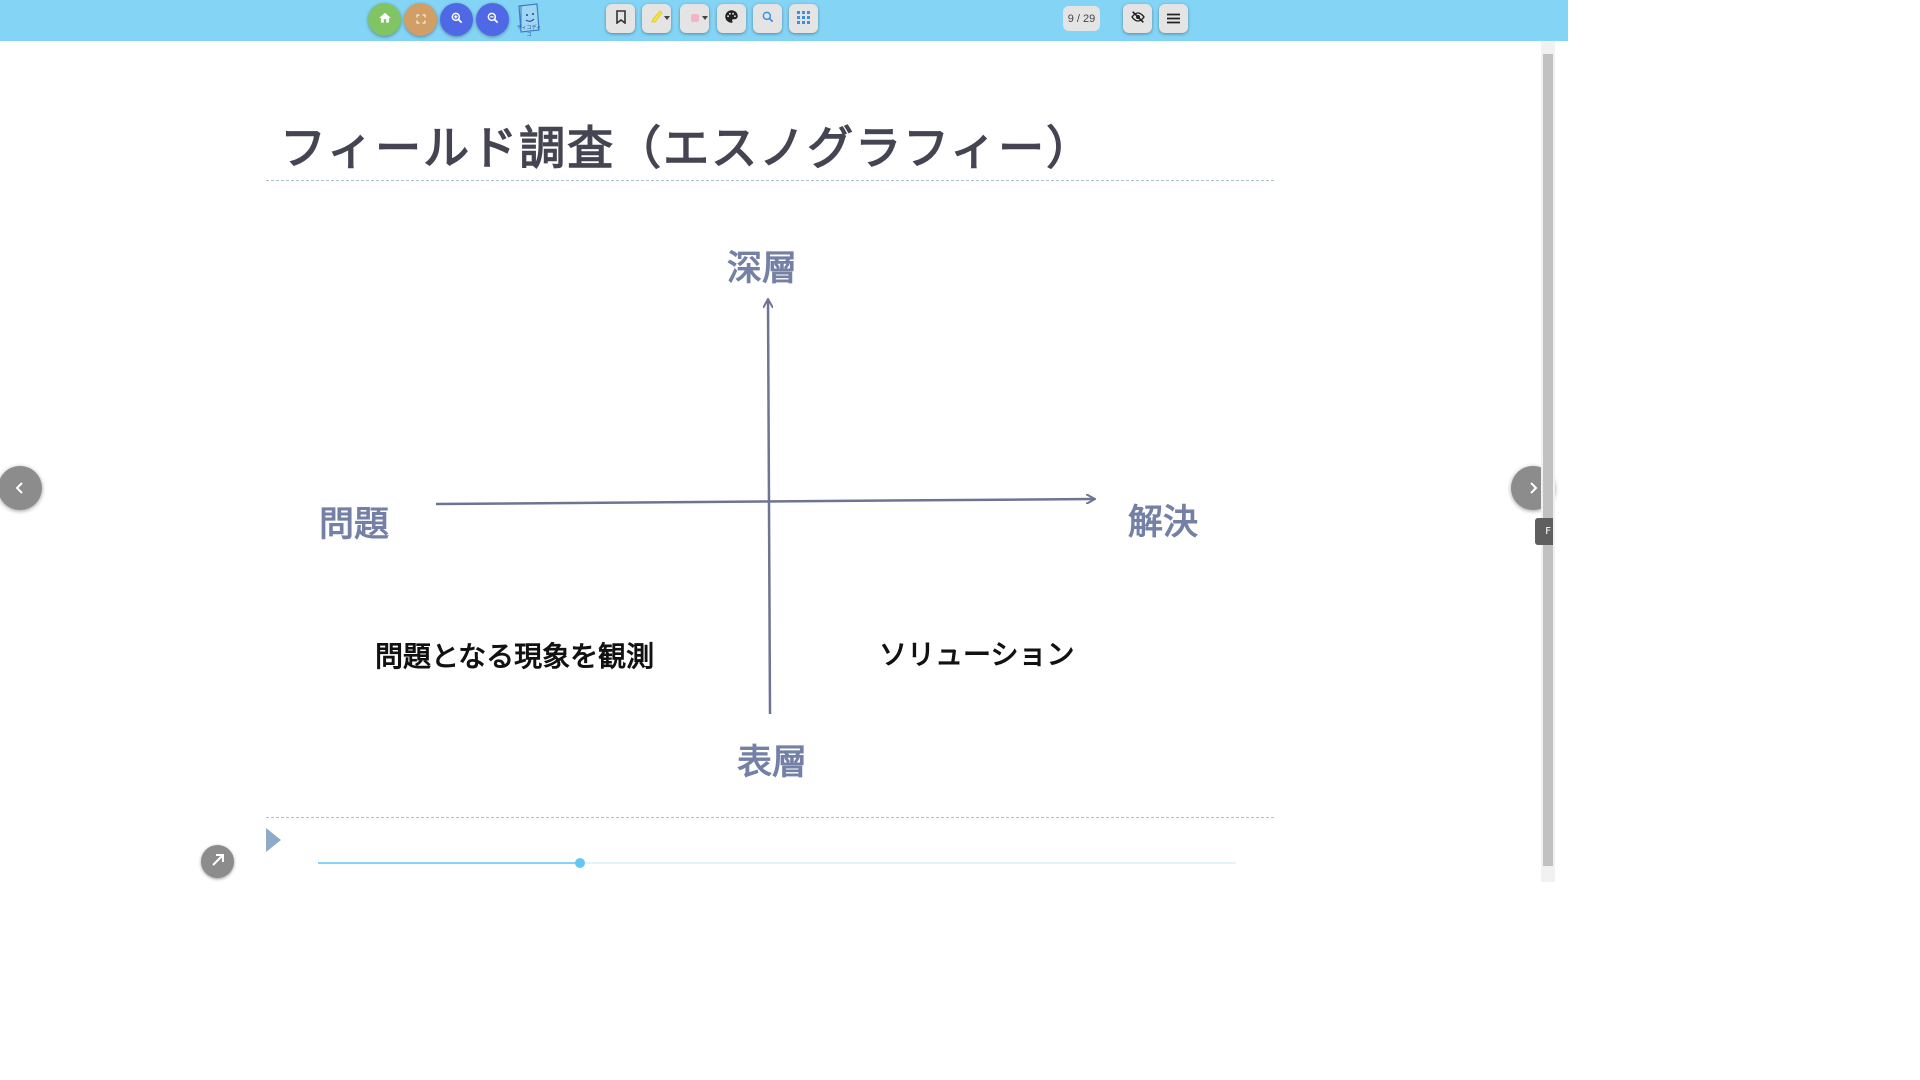 This screenshot has width=1920, height=1080. I want to click on open-external-button, so click(217, 861).